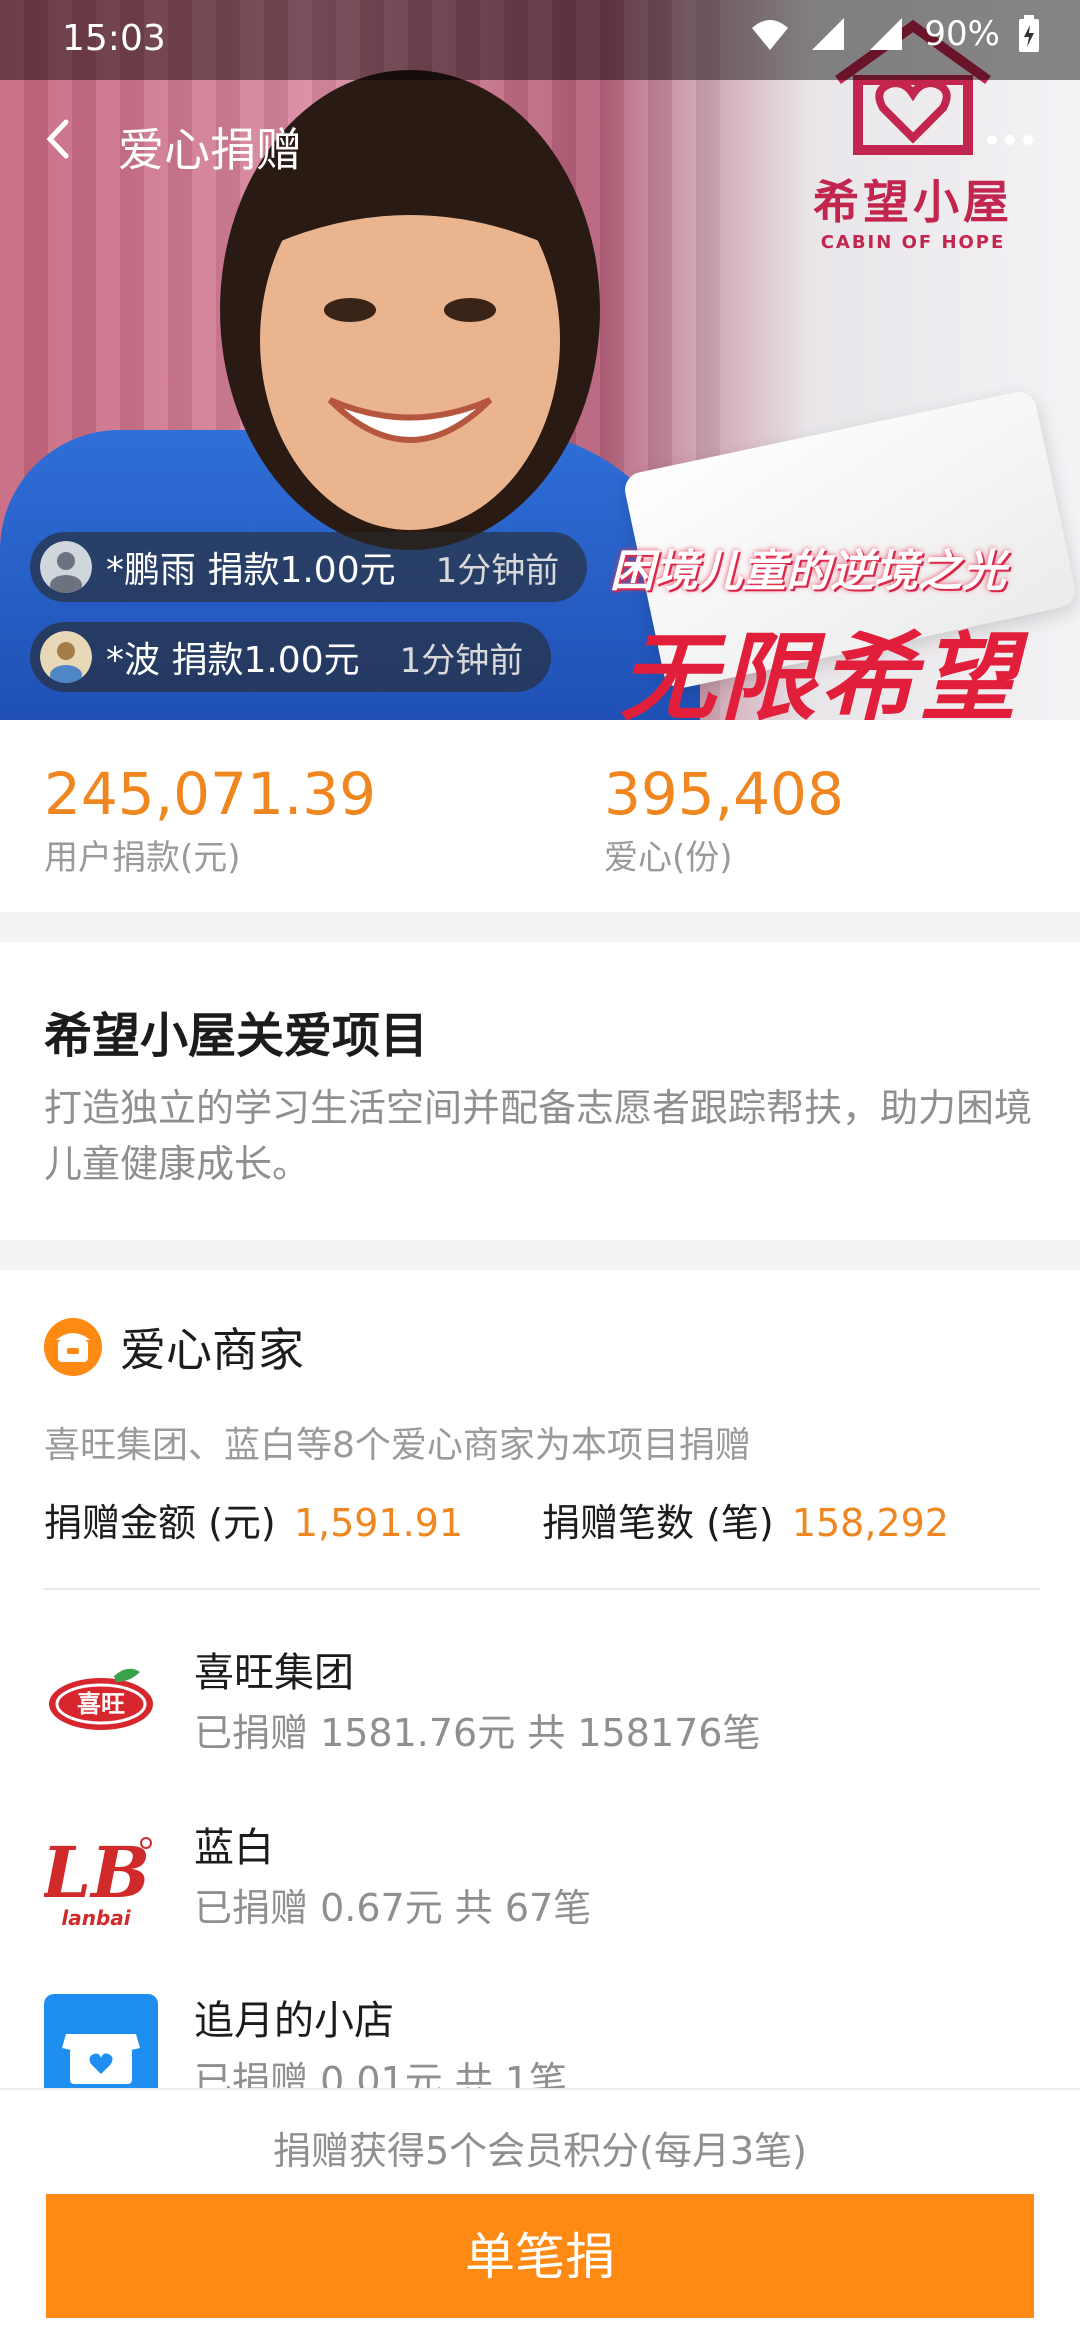 The height and width of the screenshot is (2342, 1080). I want to click on merchant-row: 追月的小店 已捐赠 0.01元 共 1笔, so click(542, 2039).